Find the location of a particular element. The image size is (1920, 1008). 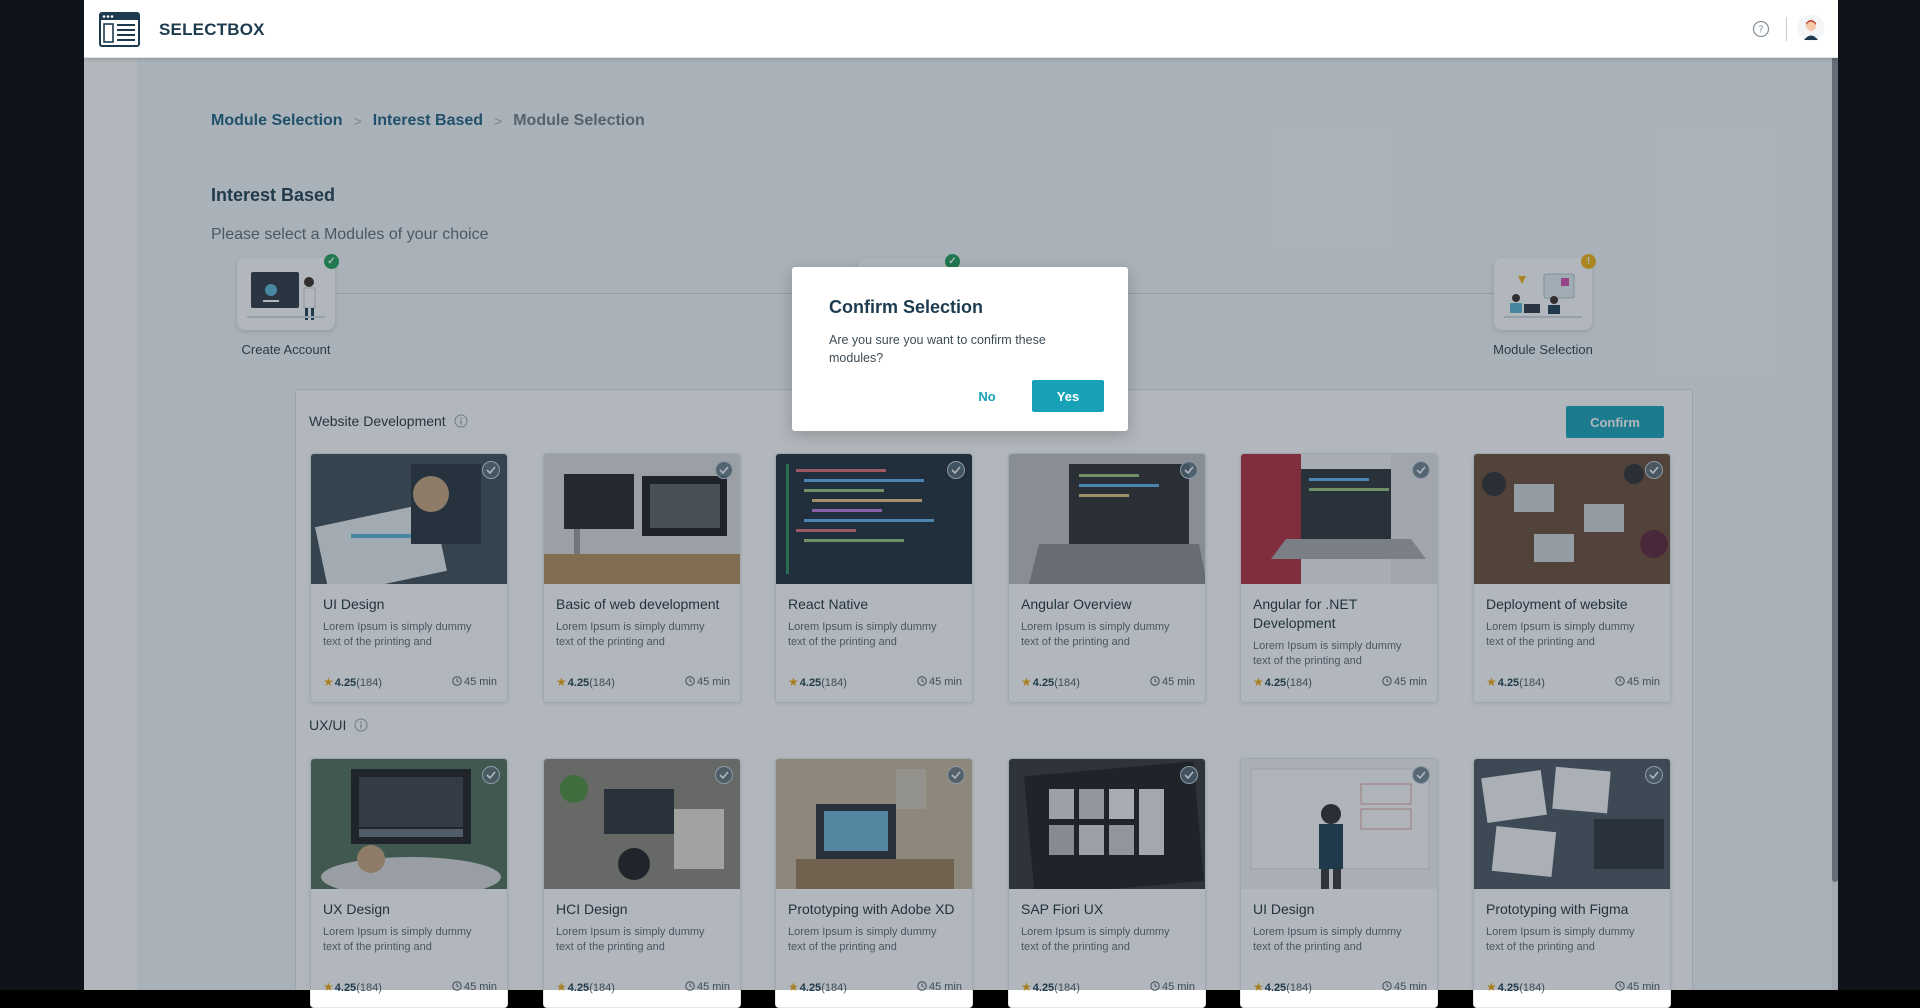

brand-name: SELECTBOX is located at coordinates (212, 29).